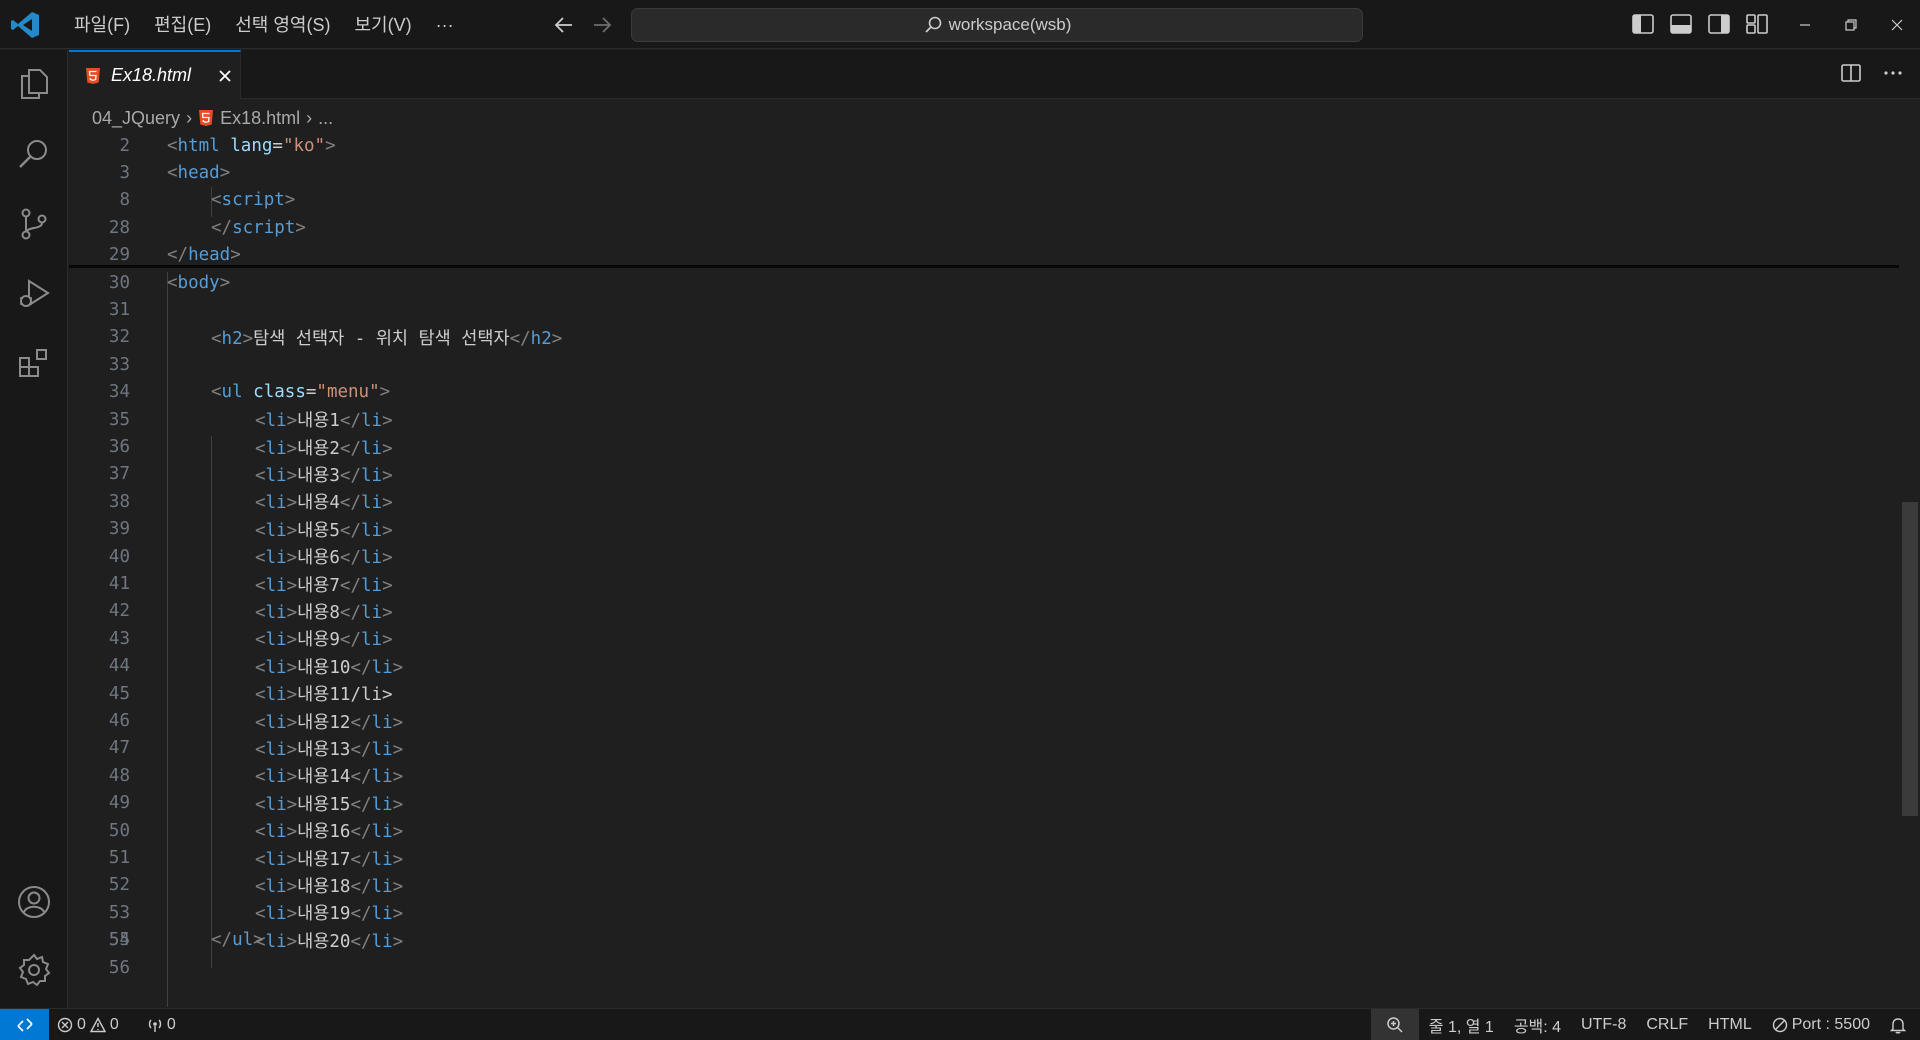 This screenshot has width=1920, height=1040. Describe the element at coordinates (334, 640) in the screenshot. I see `li-number: 9` at that location.